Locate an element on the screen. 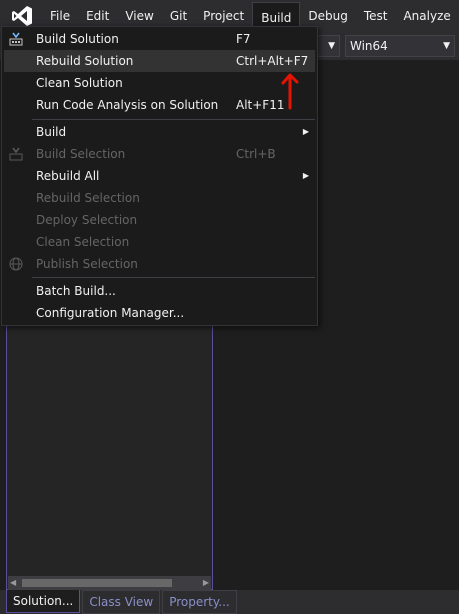 This screenshot has width=459, height=614. menu-item-rebuild-selection: Rebuild Selection is located at coordinates (159, 198).